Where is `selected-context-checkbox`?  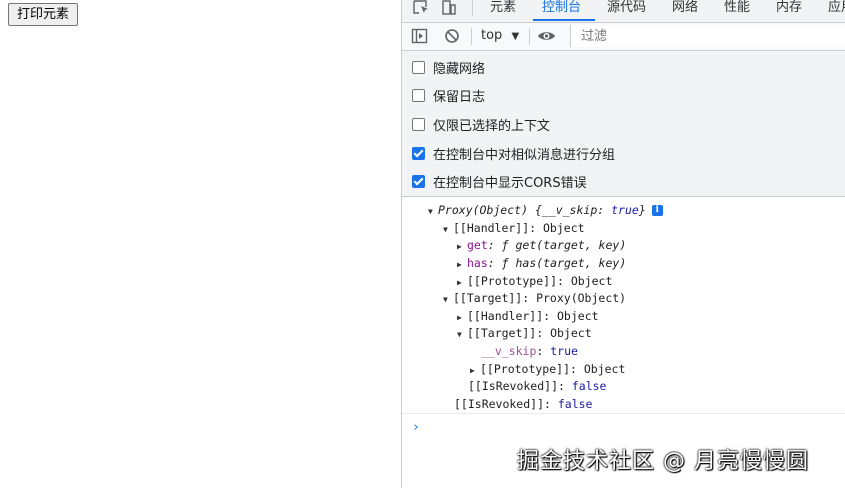
selected-context-checkbox is located at coordinates (418, 124).